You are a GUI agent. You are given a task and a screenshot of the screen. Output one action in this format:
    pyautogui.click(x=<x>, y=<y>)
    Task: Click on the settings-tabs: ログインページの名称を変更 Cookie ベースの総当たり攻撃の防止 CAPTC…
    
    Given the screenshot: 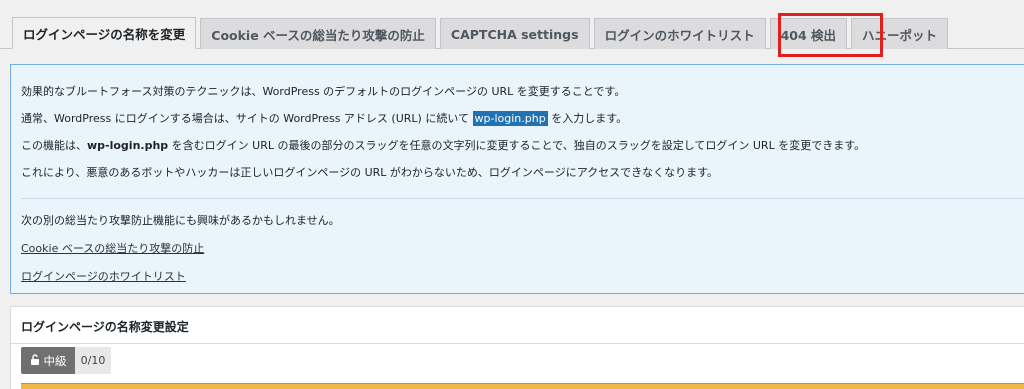 What is the action you would take?
    pyautogui.click(x=518, y=33)
    